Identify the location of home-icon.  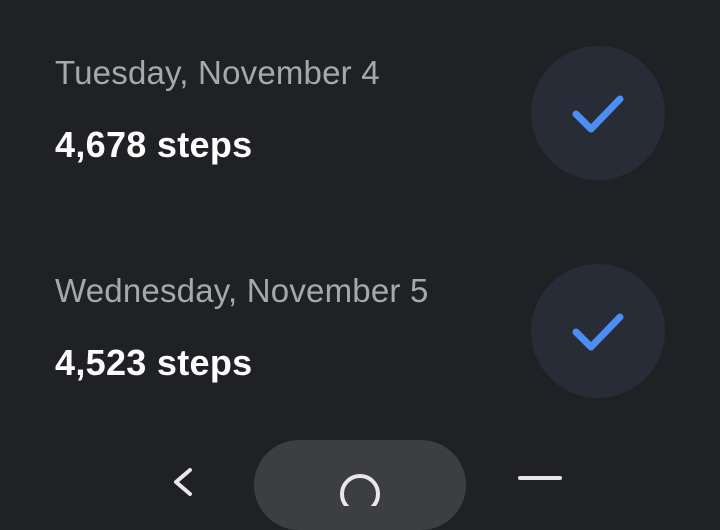
(360, 486).